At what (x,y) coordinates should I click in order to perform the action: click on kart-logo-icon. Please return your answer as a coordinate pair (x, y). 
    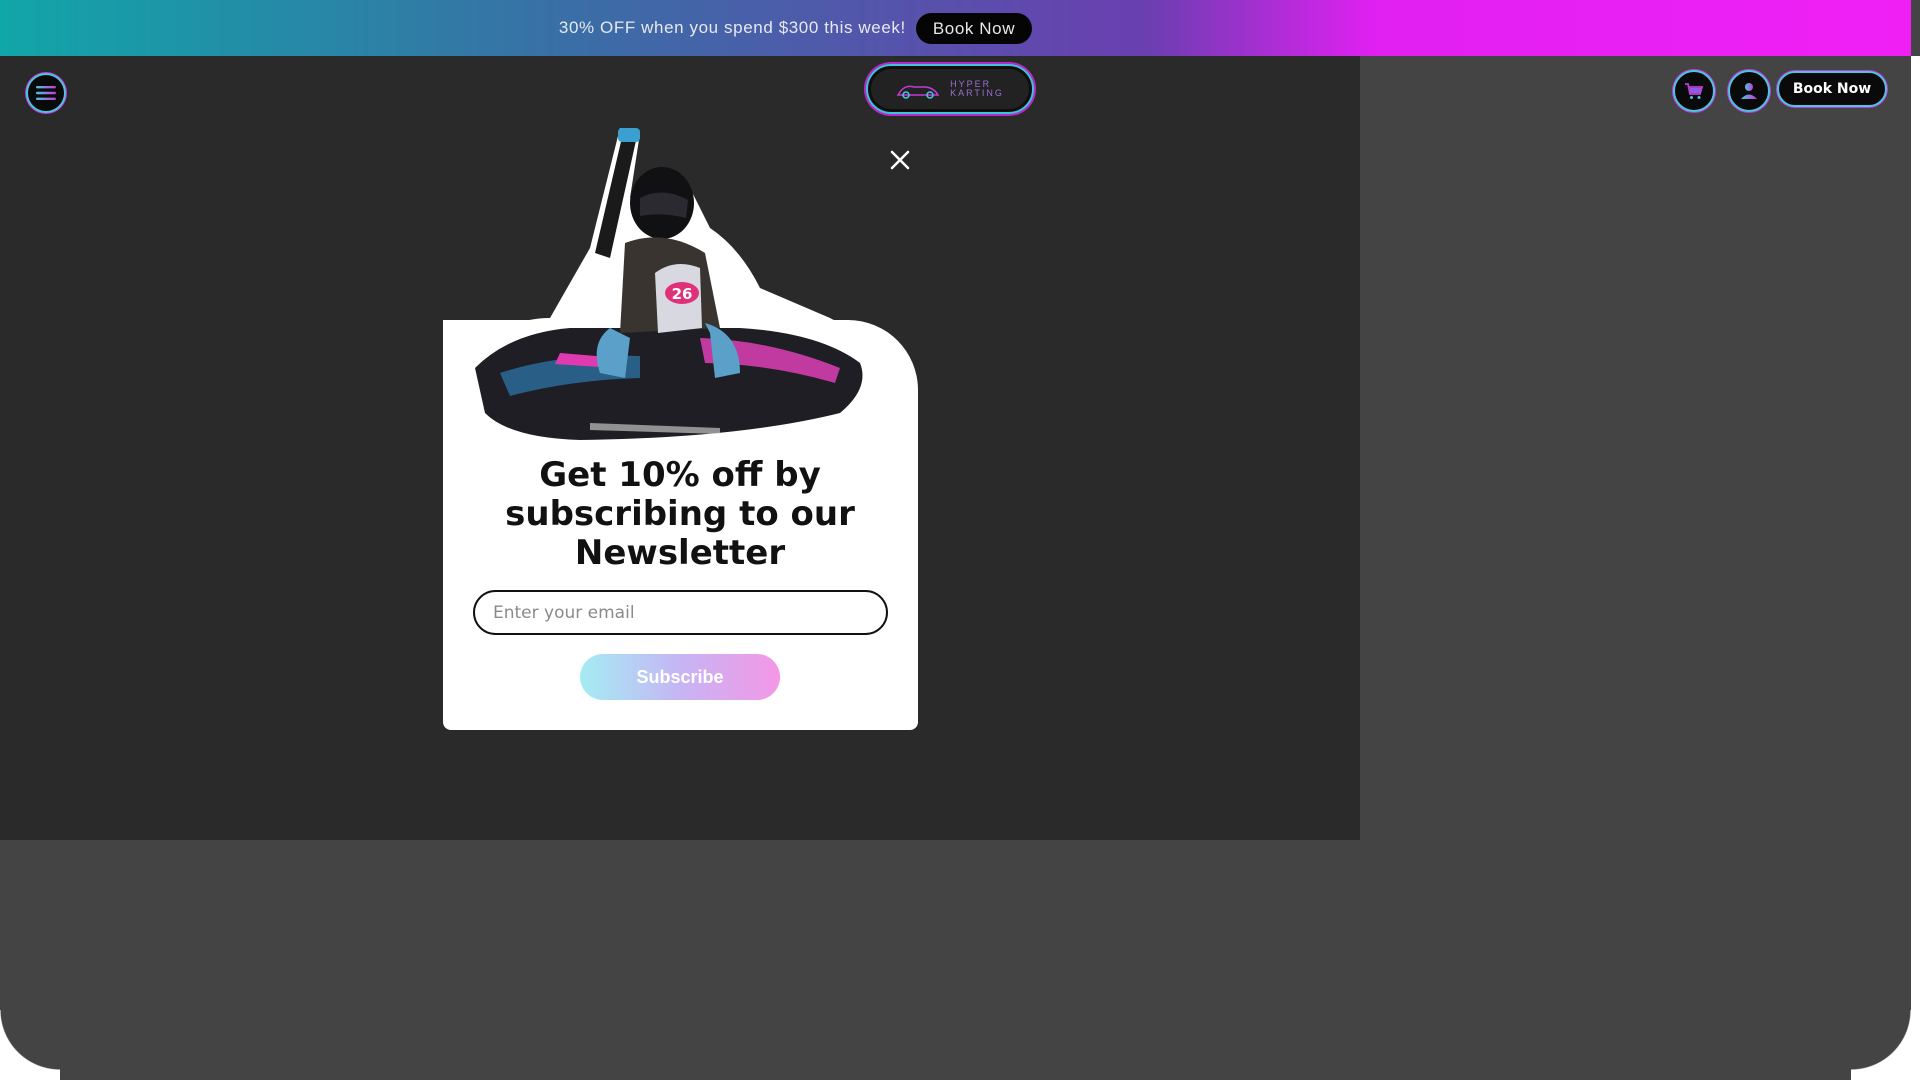
    Looking at the image, I should click on (918, 92).